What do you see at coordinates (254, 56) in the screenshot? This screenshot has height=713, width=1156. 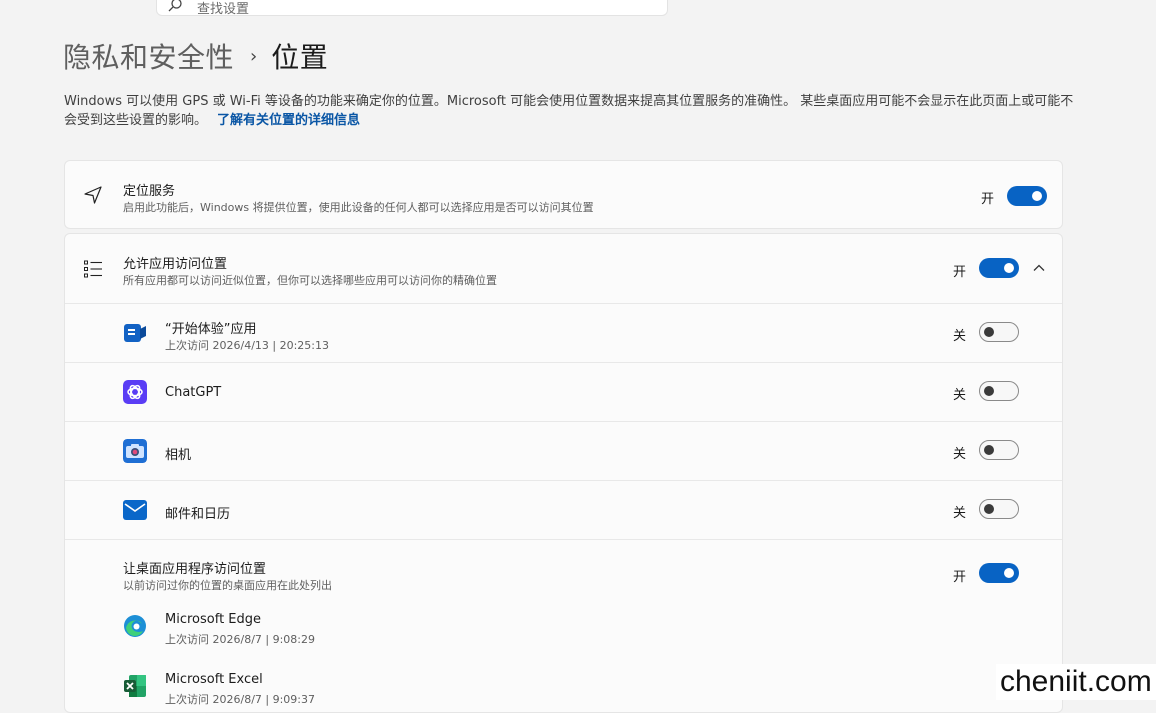 I see `chevron-right-icon: ›` at bounding box center [254, 56].